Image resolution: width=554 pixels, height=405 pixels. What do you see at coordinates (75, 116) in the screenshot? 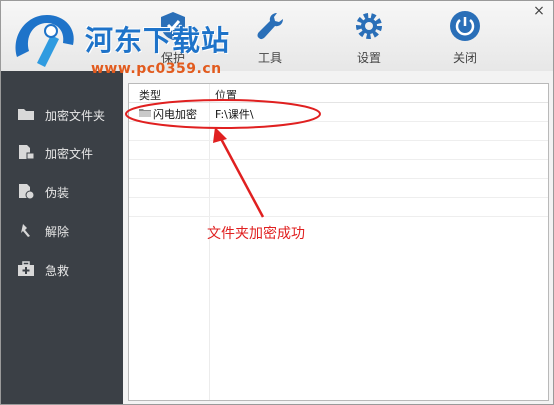
I see `sidebar-item-label: 加密文件夹` at bounding box center [75, 116].